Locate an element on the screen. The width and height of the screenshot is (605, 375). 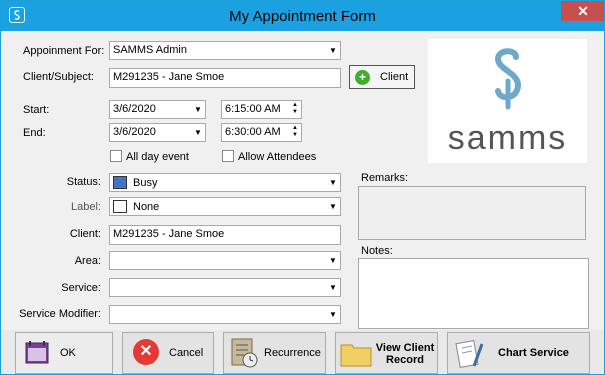
samms-logo: samms is located at coordinates (507, 101).